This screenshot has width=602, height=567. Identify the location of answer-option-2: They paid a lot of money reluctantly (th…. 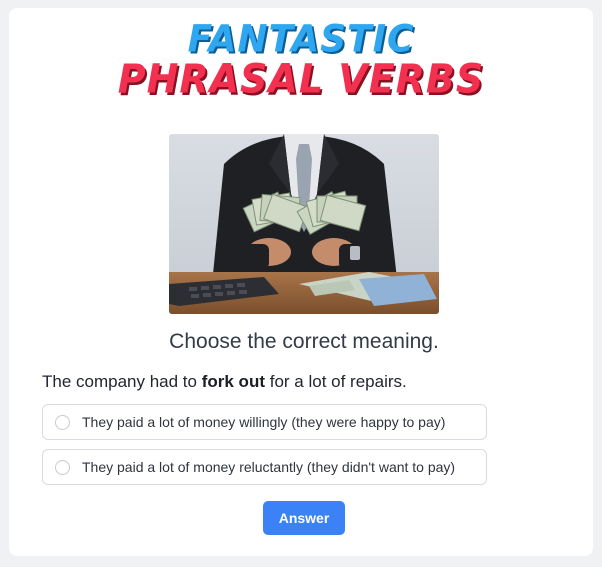
(264, 467).